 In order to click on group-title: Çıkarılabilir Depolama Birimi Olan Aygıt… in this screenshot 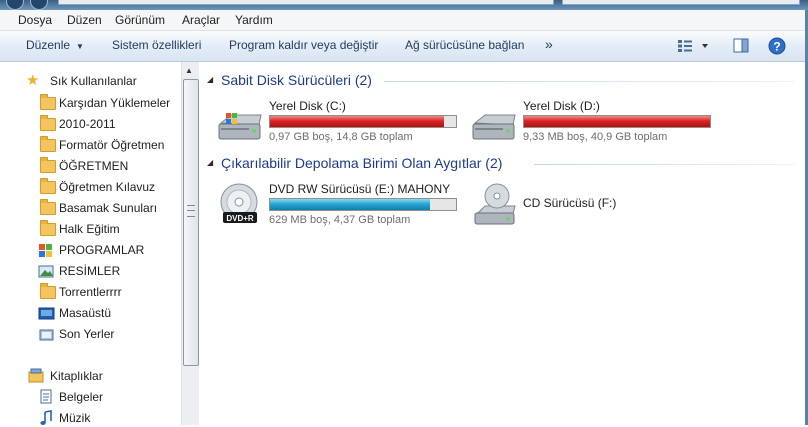, I will do `click(362, 163)`.